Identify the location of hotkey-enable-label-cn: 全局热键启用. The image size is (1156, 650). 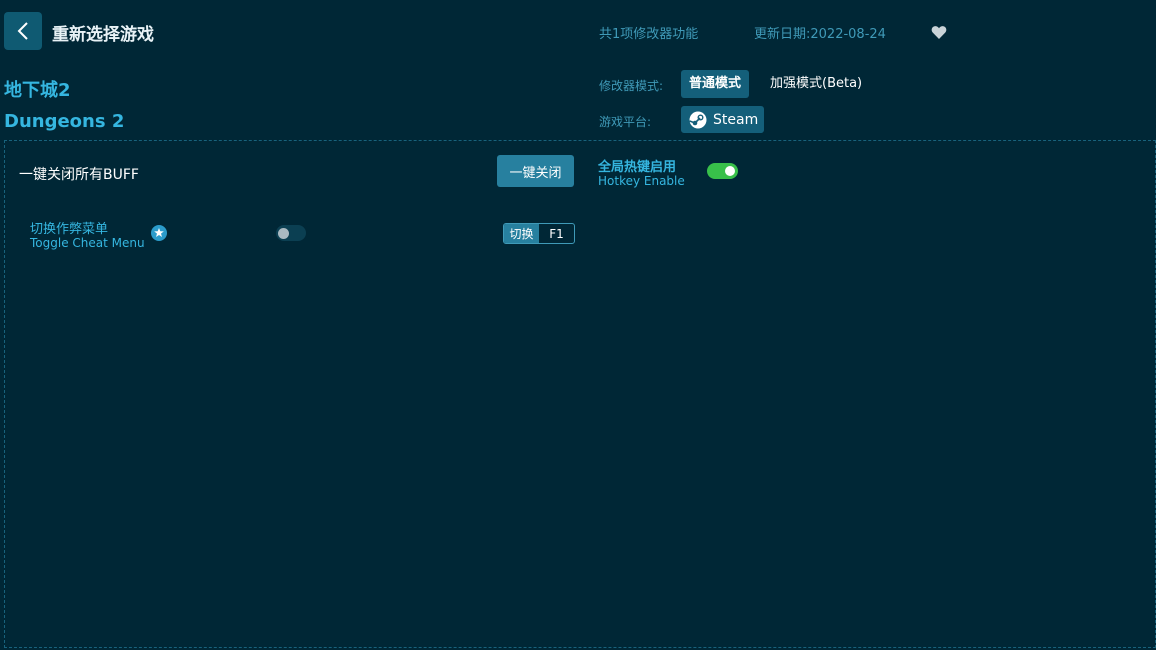
(637, 167).